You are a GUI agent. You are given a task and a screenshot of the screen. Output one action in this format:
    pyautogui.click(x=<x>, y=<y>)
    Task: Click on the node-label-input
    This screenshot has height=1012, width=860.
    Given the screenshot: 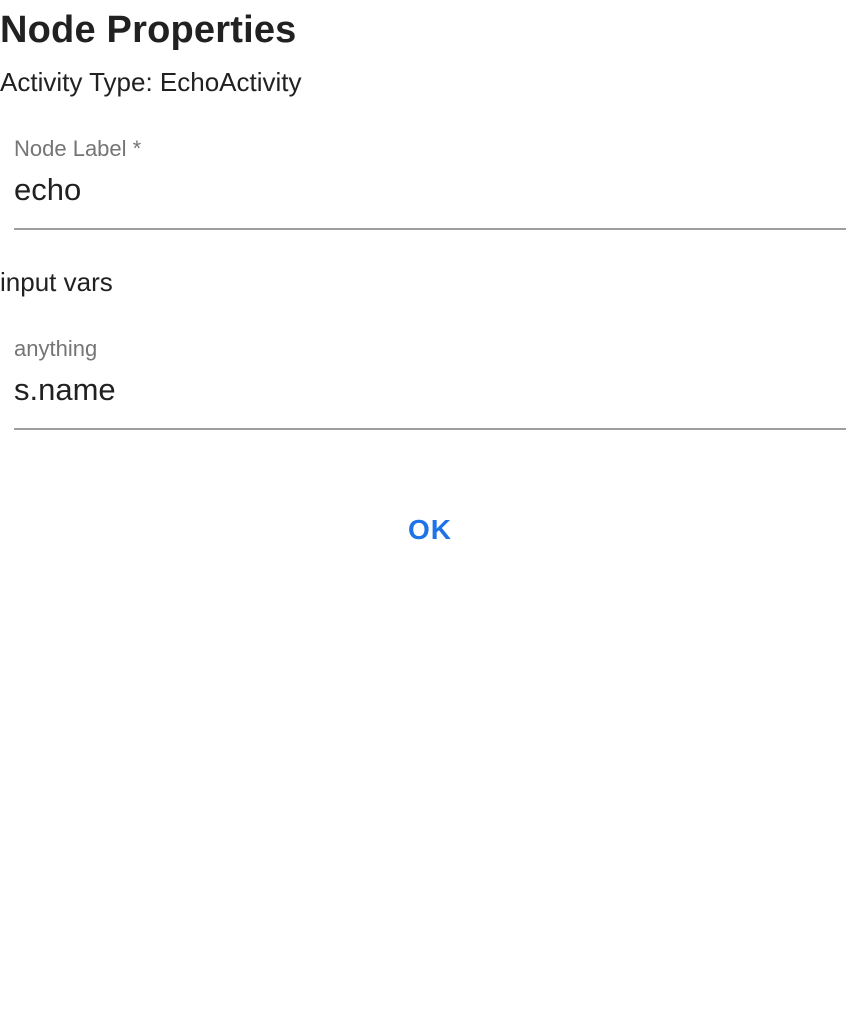 What is the action you would take?
    pyautogui.click(x=430, y=190)
    